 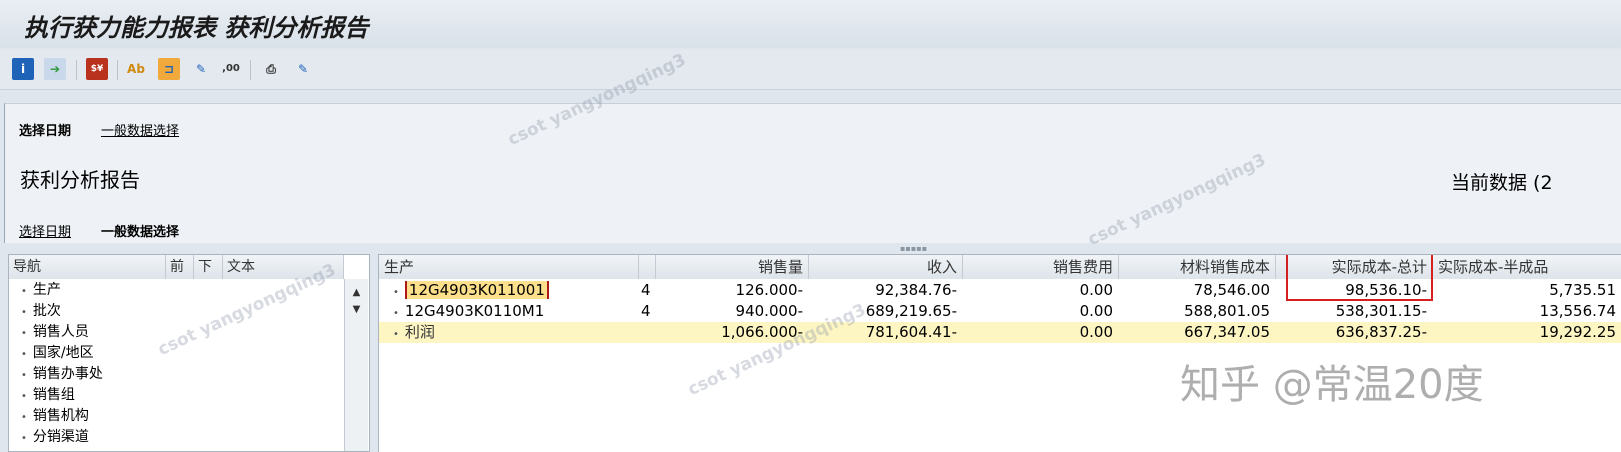 I want to click on cell-material: 588,801.05, so click(x=1227, y=311).